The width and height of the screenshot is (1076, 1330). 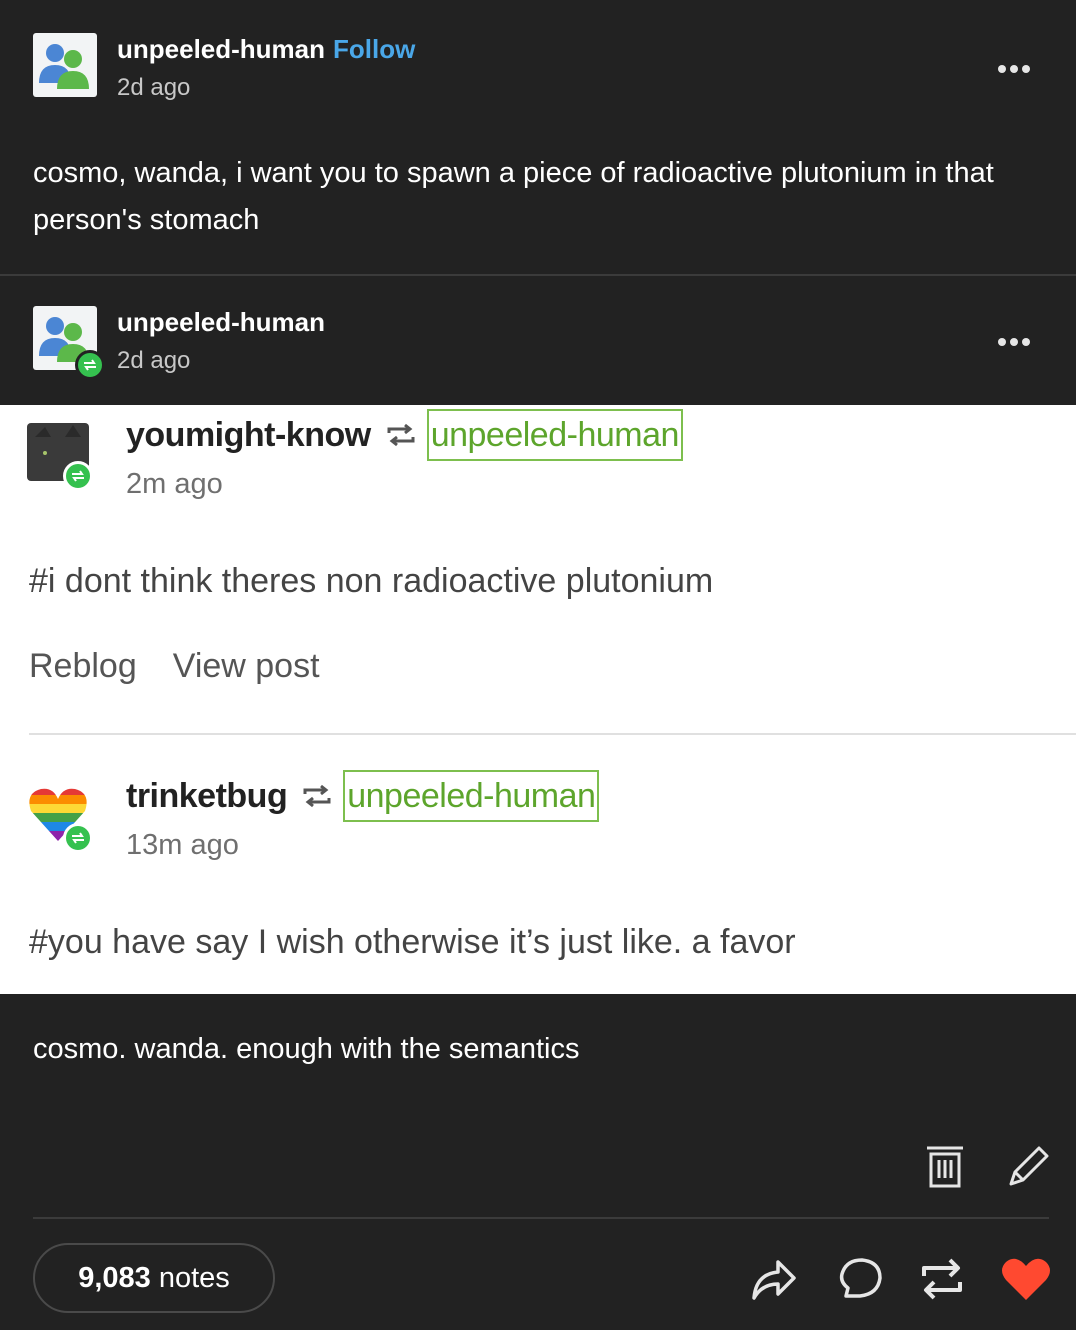 What do you see at coordinates (60, 457) in the screenshot?
I see `cat-avatar` at bounding box center [60, 457].